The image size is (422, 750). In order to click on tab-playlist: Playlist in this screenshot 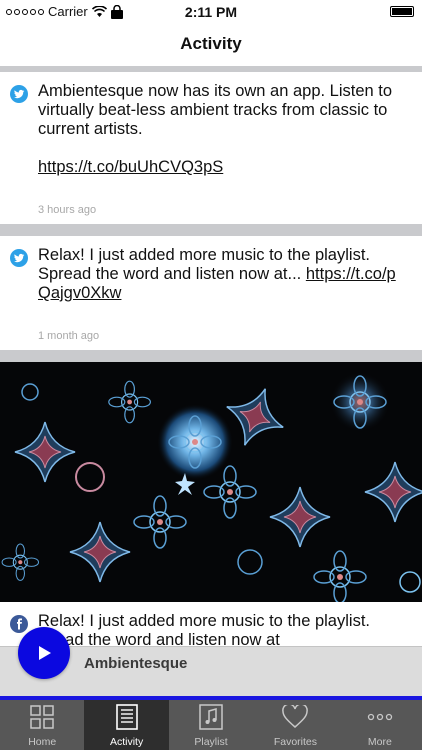, I will do `click(211, 725)`.